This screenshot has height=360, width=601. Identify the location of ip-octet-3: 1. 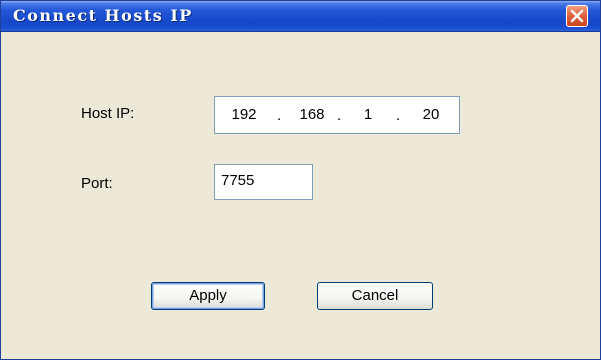
(368, 115).